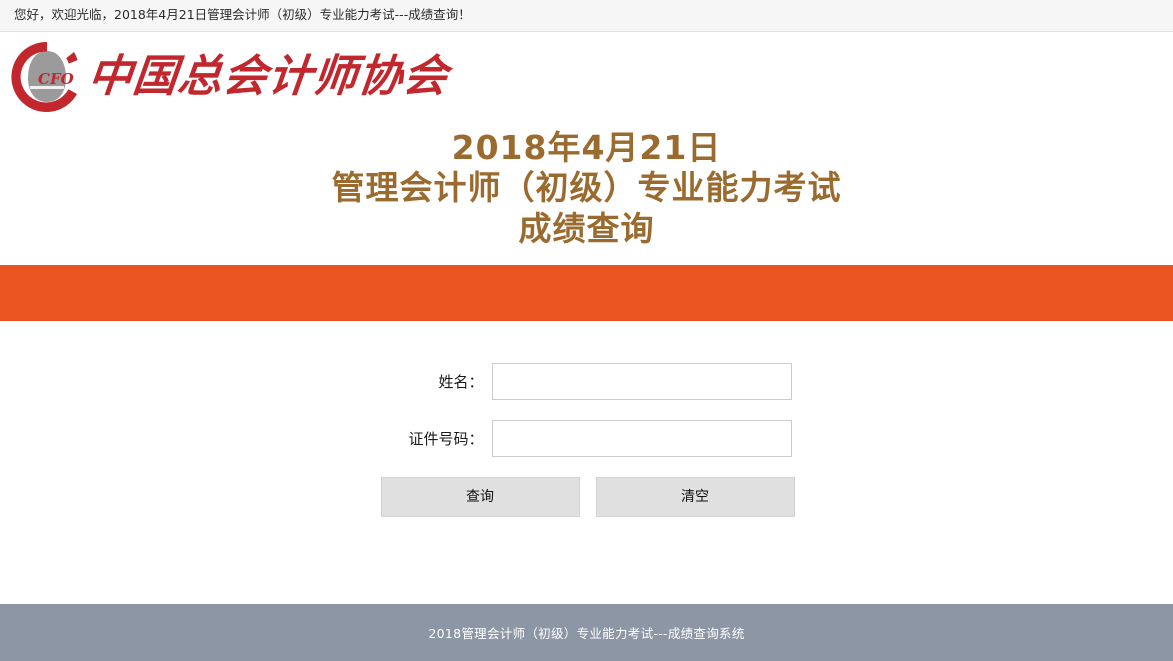 This screenshot has width=1173, height=661. I want to click on form-row-name: 姓名：, so click(586, 381).